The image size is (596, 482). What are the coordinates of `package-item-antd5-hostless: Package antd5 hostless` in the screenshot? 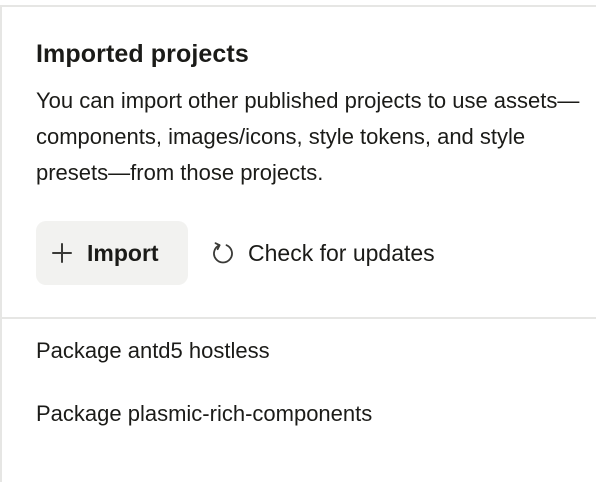 It's located at (204, 351).